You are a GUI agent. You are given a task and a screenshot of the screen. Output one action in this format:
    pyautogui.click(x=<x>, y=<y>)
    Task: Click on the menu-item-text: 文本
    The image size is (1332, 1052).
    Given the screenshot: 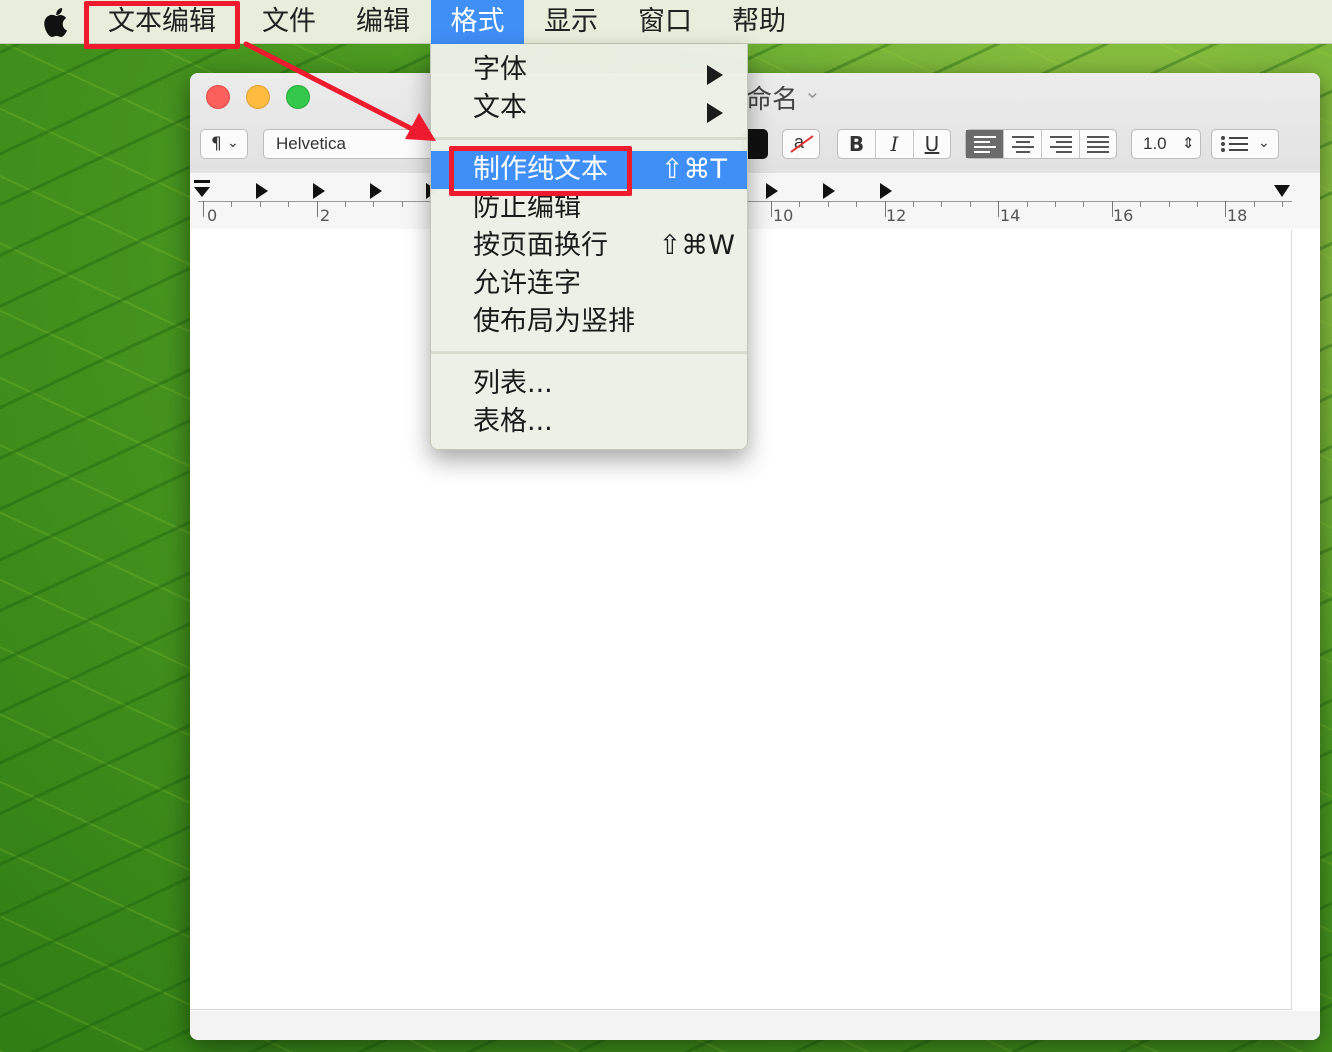 What is the action you would take?
    pyautogui.click(x=589, y=108)
    